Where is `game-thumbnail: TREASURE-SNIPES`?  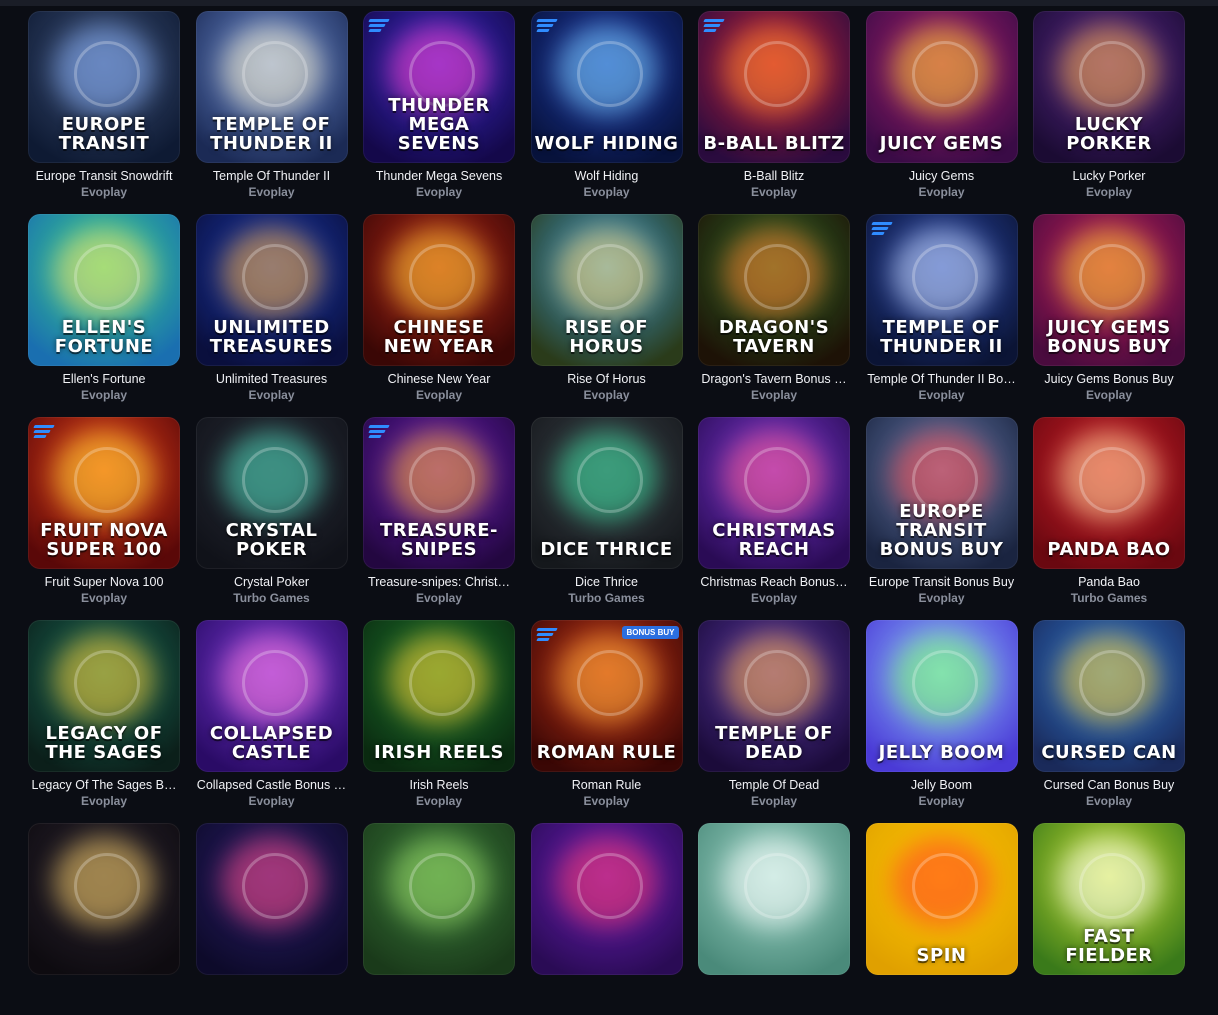 game-thumbnail: TREASURE-SNIPES is located at coordinates (439, 493).